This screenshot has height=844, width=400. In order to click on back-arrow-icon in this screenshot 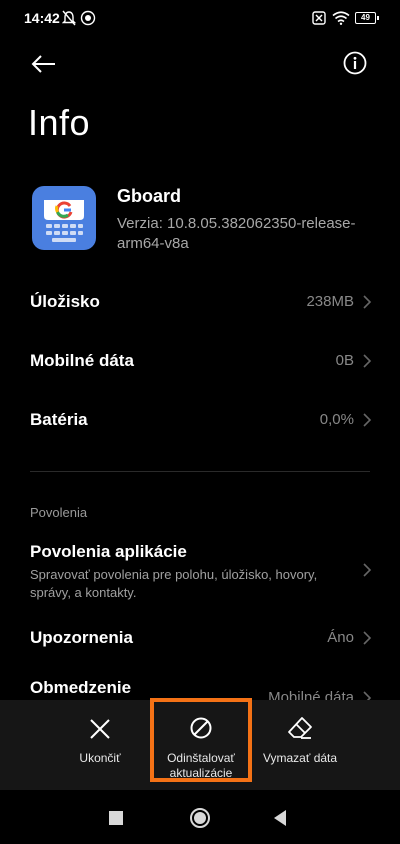, I will do `click(43, 64)`.